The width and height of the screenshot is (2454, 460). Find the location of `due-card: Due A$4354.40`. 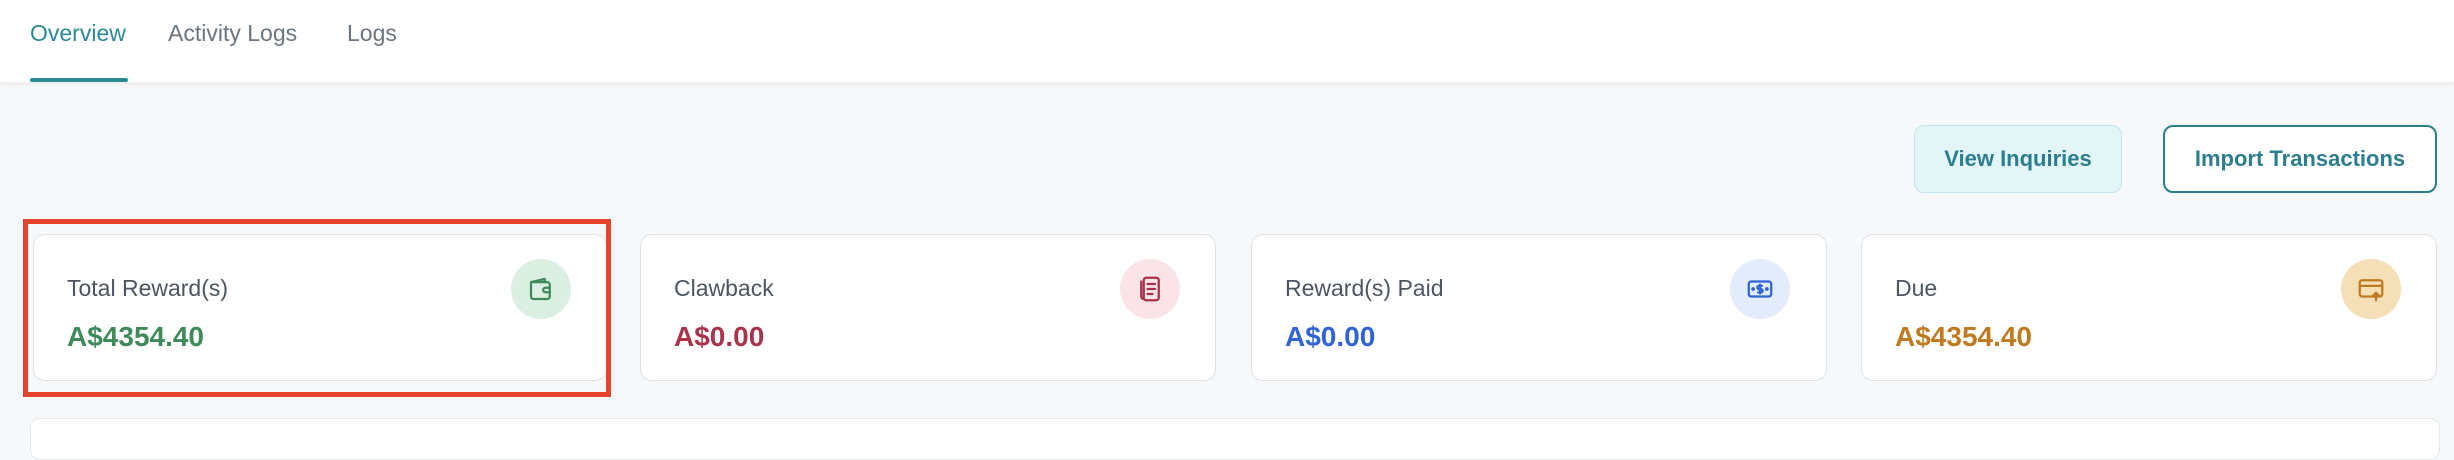

due-card: Due A$4354.40 is located at coordinates (2149, 307).